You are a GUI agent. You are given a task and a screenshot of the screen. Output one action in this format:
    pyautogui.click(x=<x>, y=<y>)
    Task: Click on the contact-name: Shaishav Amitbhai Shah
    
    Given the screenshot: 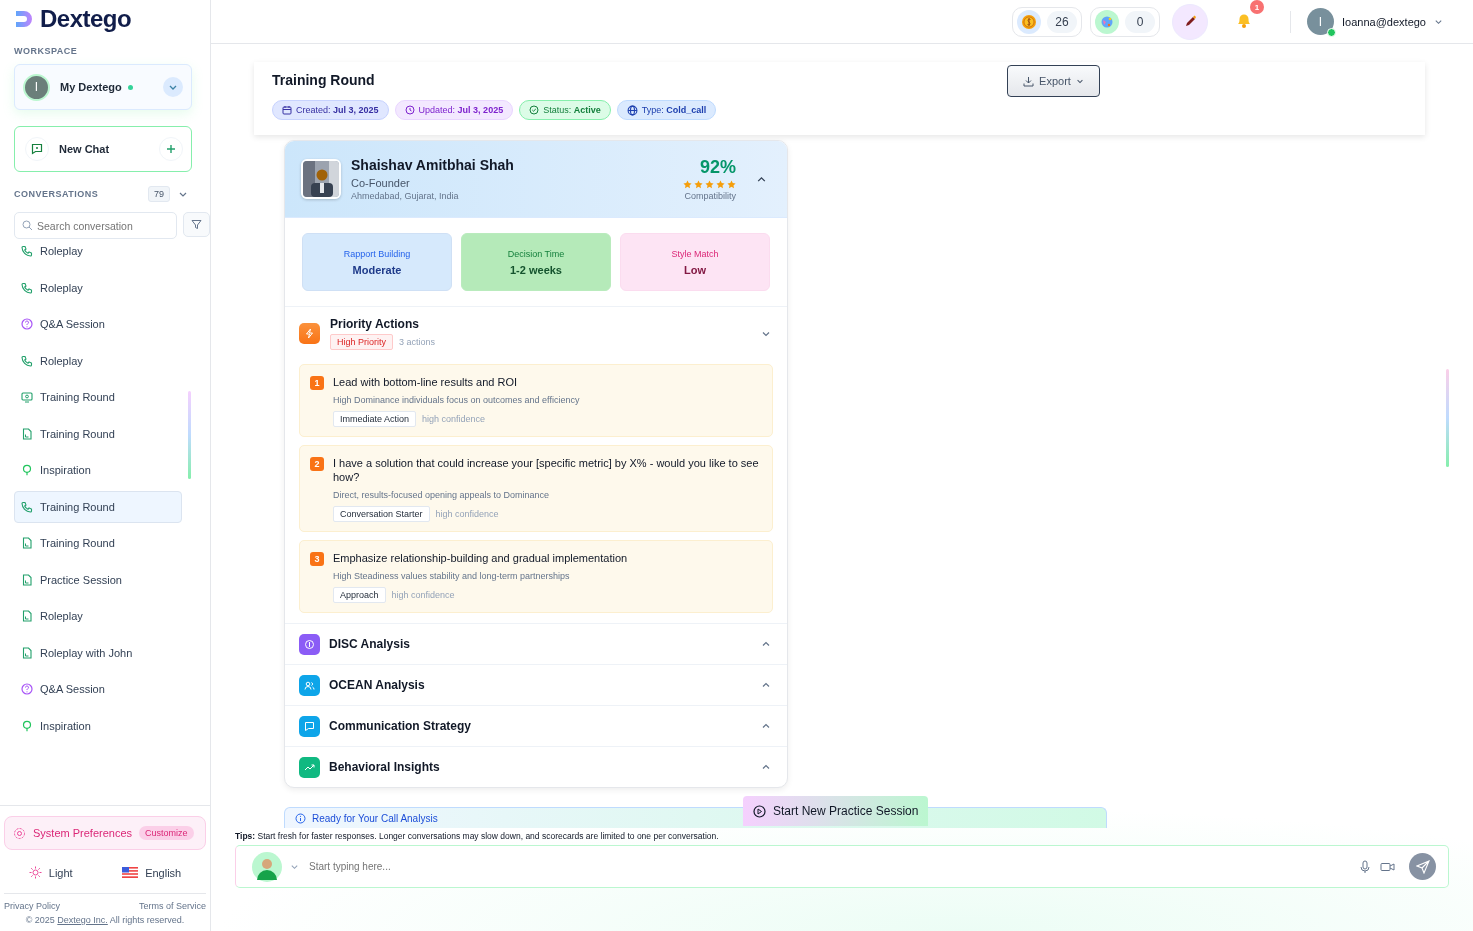 What is the action you would take?
    pyautogui.click(x=433, y=165)
    